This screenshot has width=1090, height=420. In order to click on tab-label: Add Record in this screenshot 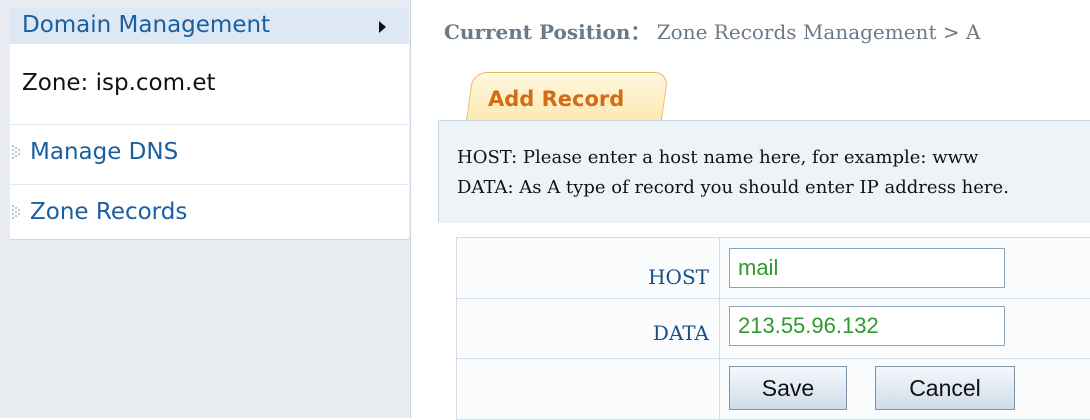, I will do `click(556, 99)`.